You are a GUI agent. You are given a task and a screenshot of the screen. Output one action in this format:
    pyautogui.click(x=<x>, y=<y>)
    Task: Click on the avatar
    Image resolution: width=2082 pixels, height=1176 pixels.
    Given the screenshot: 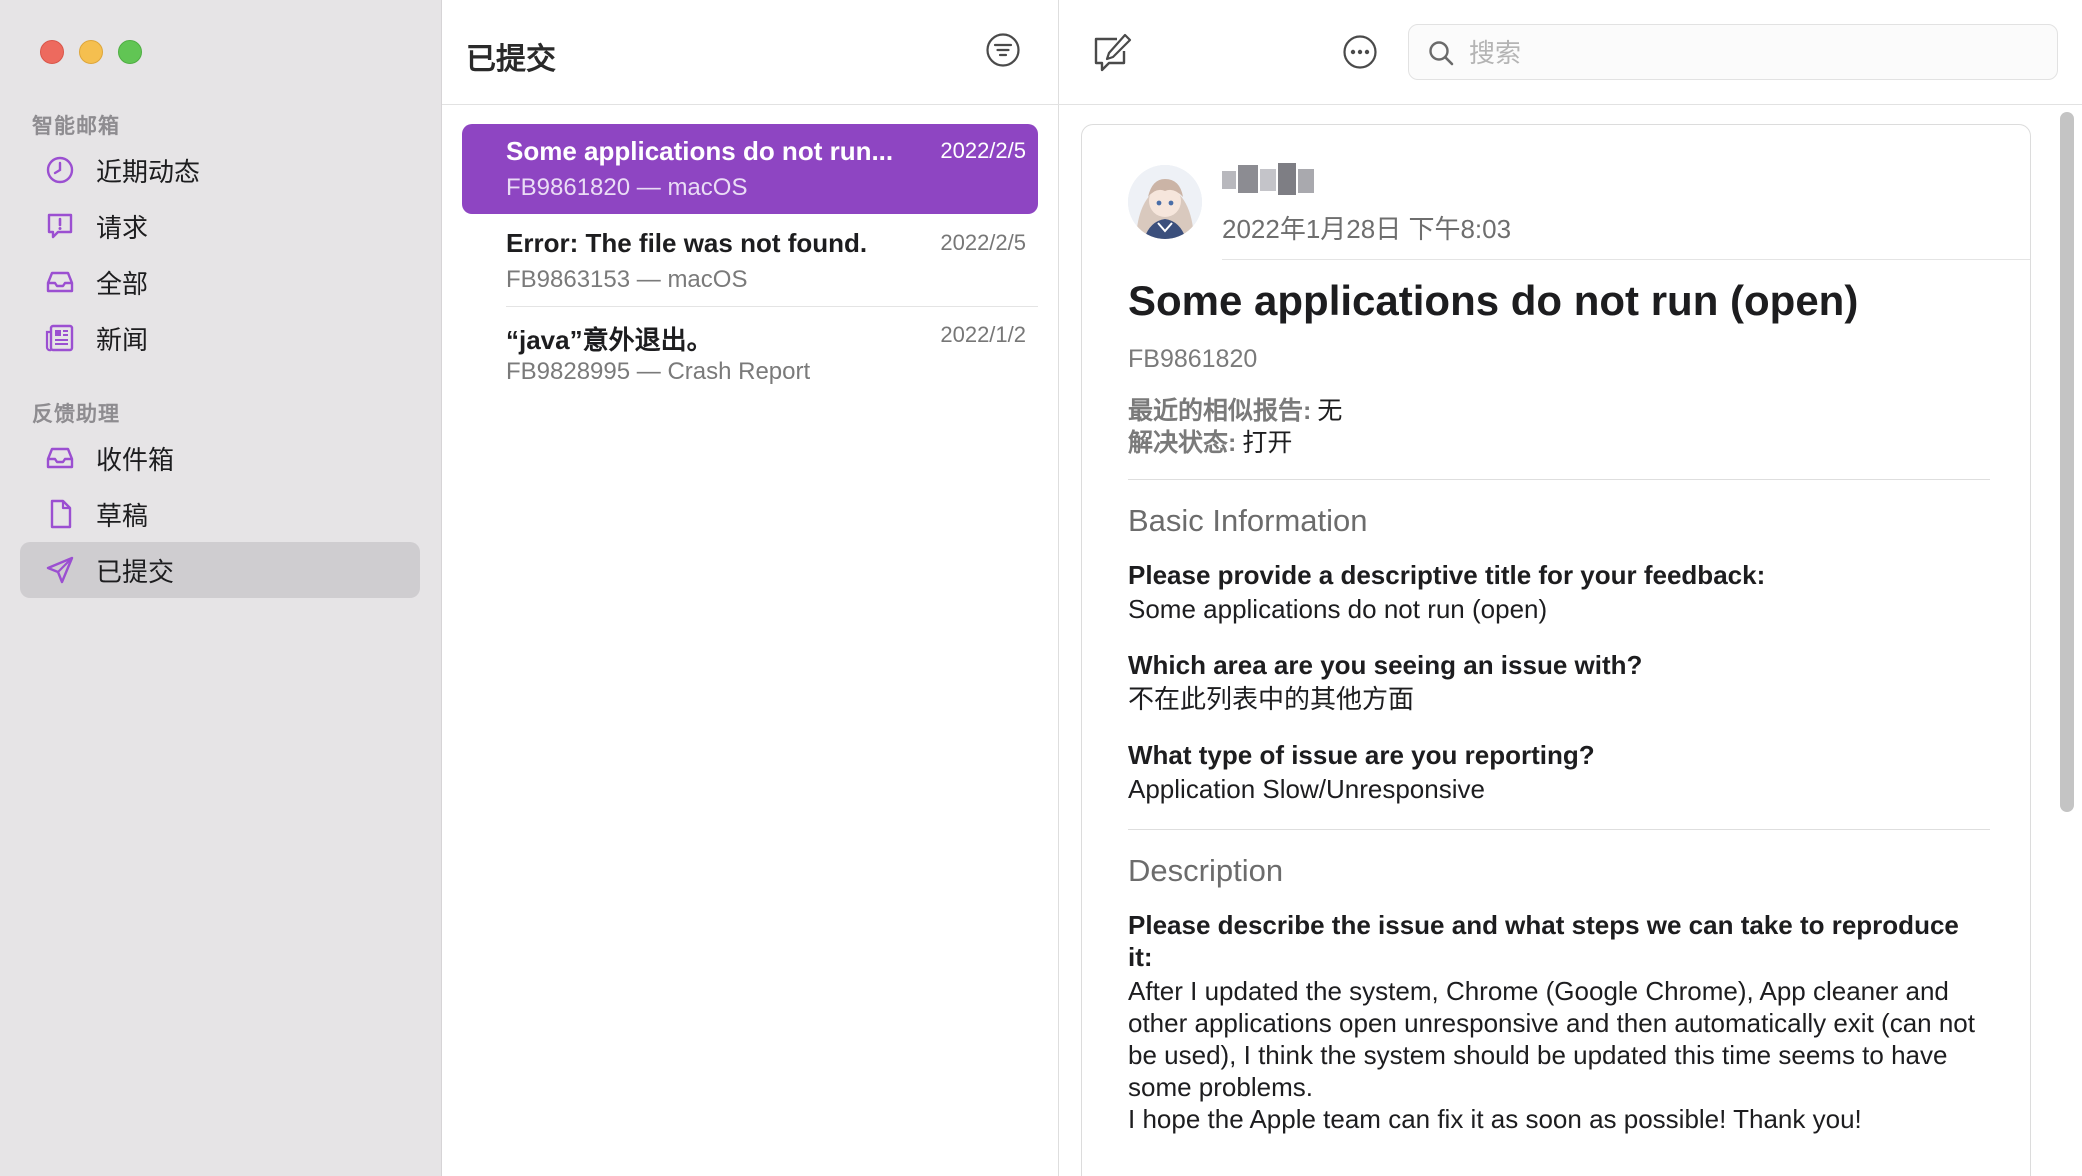 What is the action you would take?
    pyautogui.click(x=1165, y=202)
    